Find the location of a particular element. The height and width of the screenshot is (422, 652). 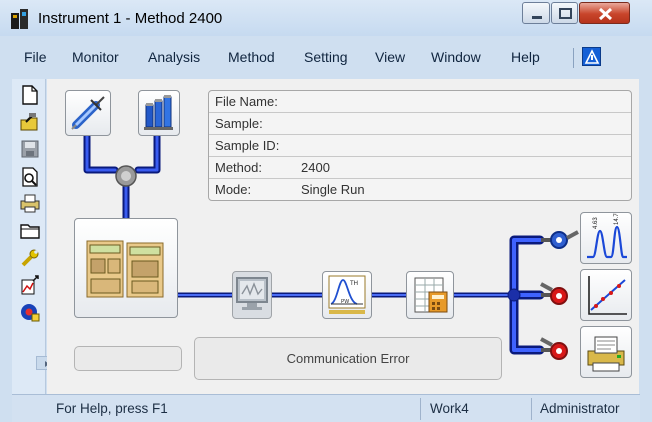

status-user: Administrator is located at coordinates (580, 408).